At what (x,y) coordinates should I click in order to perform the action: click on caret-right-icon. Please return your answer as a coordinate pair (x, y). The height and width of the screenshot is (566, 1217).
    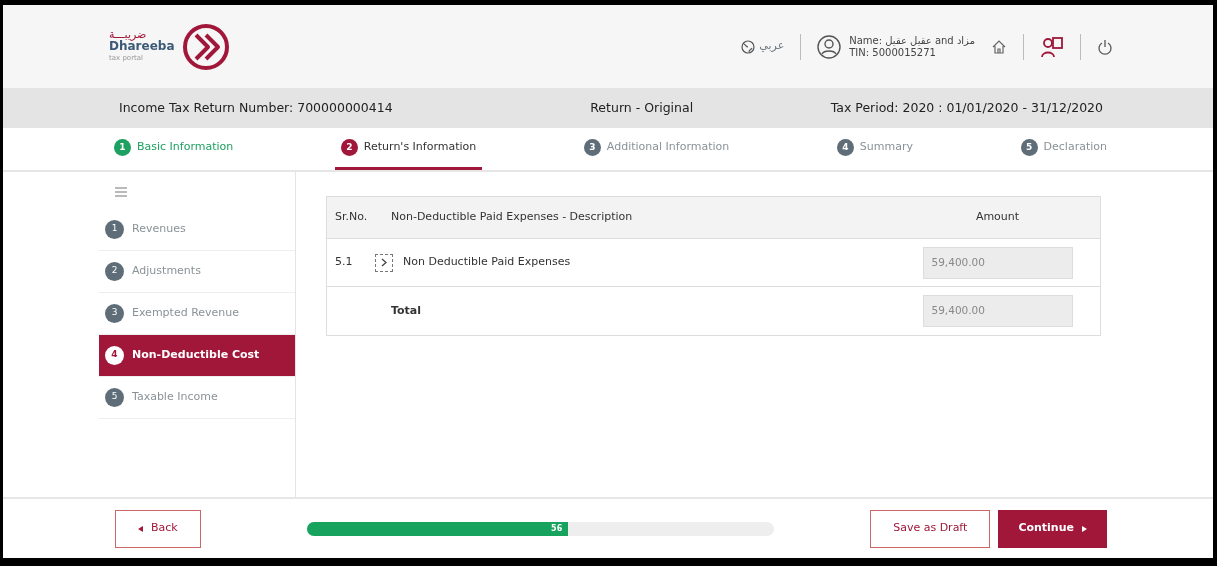
    Looking at the image, I should click on (1084, 528).